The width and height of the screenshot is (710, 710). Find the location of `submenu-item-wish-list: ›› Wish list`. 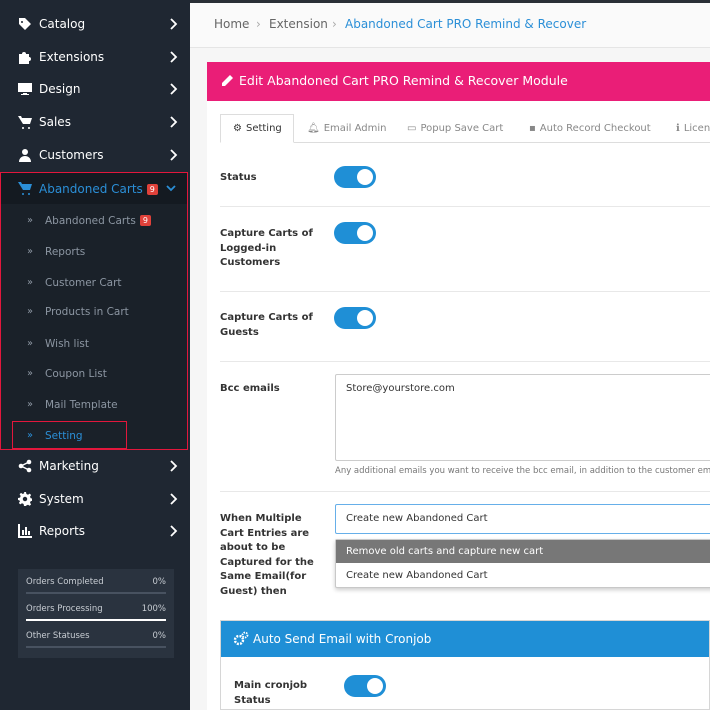

submenu-item-wish-list: ›› Wish list is located at coordinates (94, 344).